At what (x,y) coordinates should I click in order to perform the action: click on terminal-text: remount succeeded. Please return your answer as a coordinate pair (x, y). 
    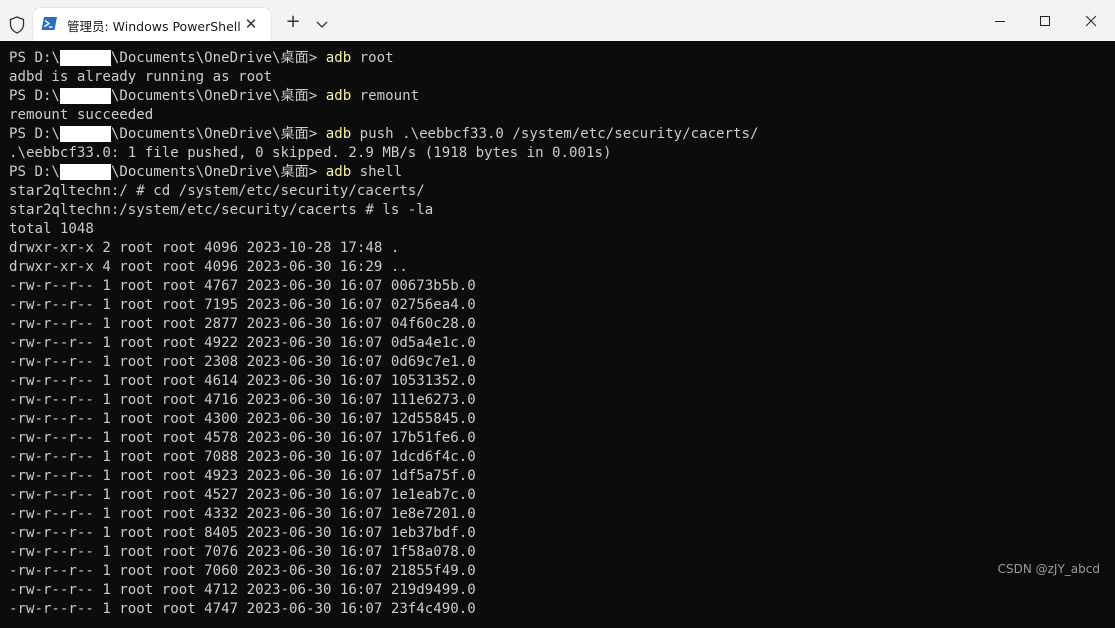
    Looking at the image, I should click on (81, 115).